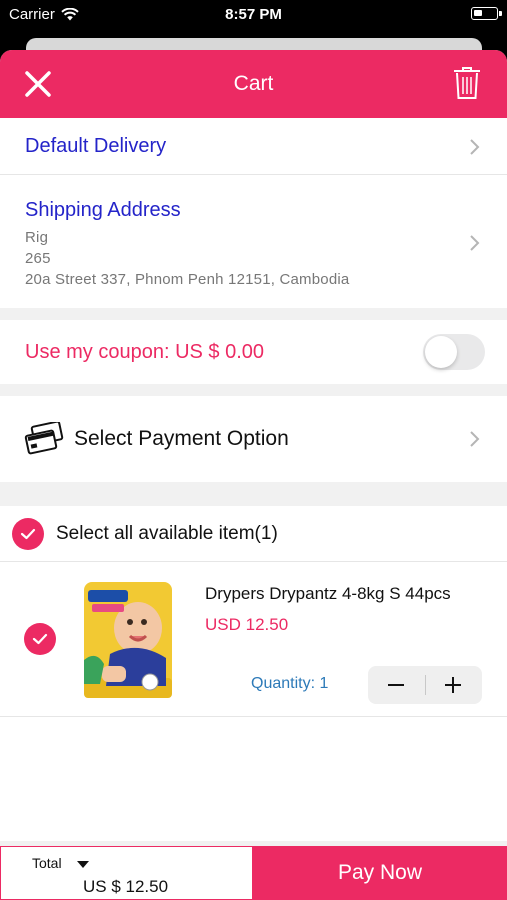 The height and width of the screenshot is (900, 507). What do you see at coordinates (37, 237) in the screenshot?
I see `recipient-name: Rig` at bounding box center [37, 237].